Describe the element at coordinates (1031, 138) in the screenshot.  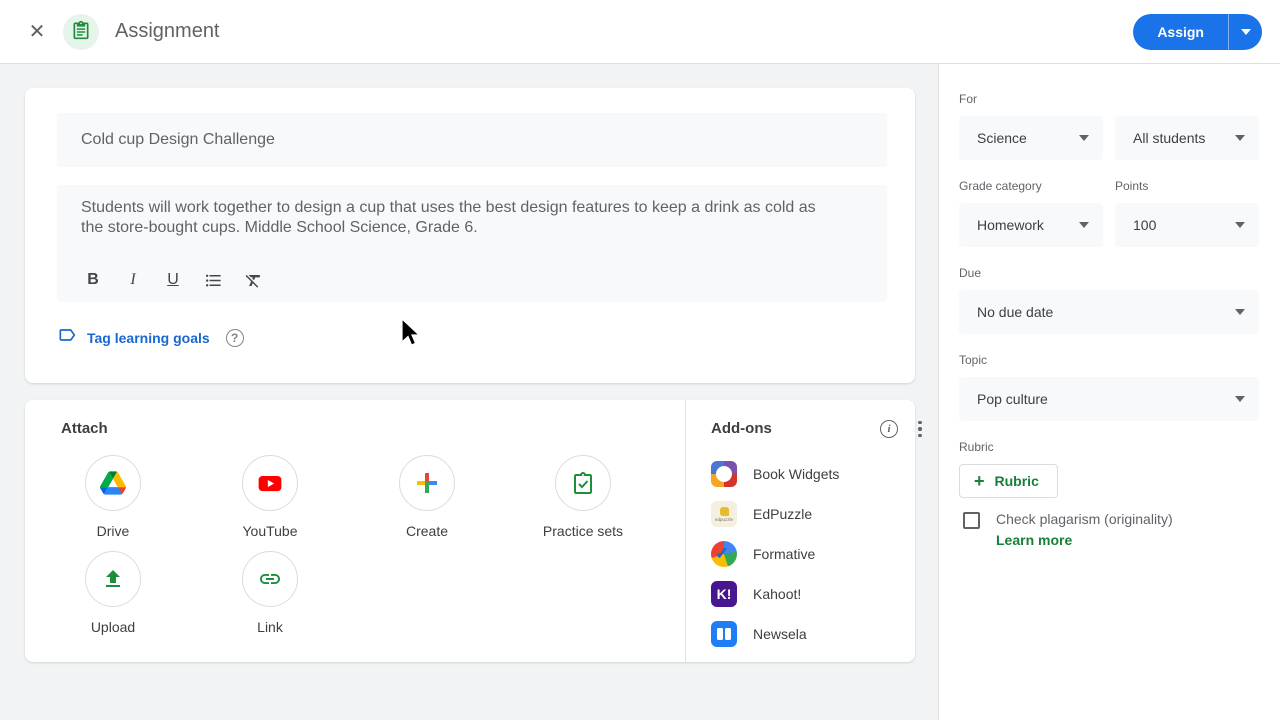
I see `class-select: Science` at that location.